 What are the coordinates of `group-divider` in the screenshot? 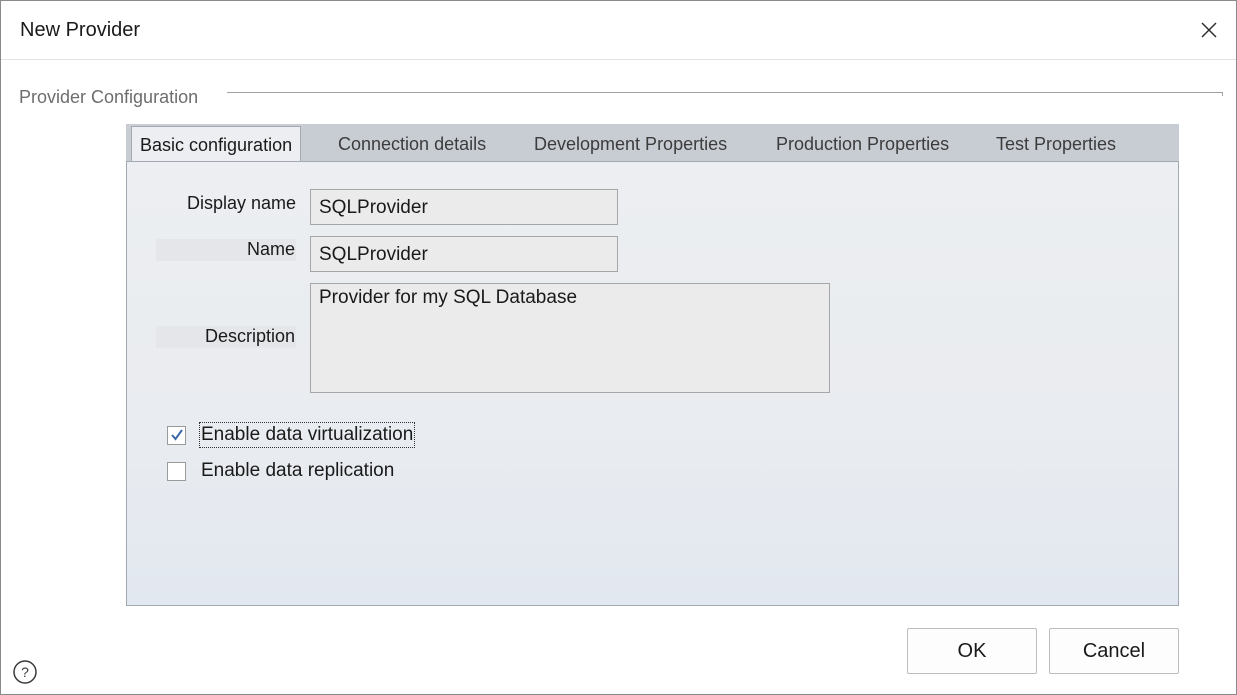 It's located at (725, 92).